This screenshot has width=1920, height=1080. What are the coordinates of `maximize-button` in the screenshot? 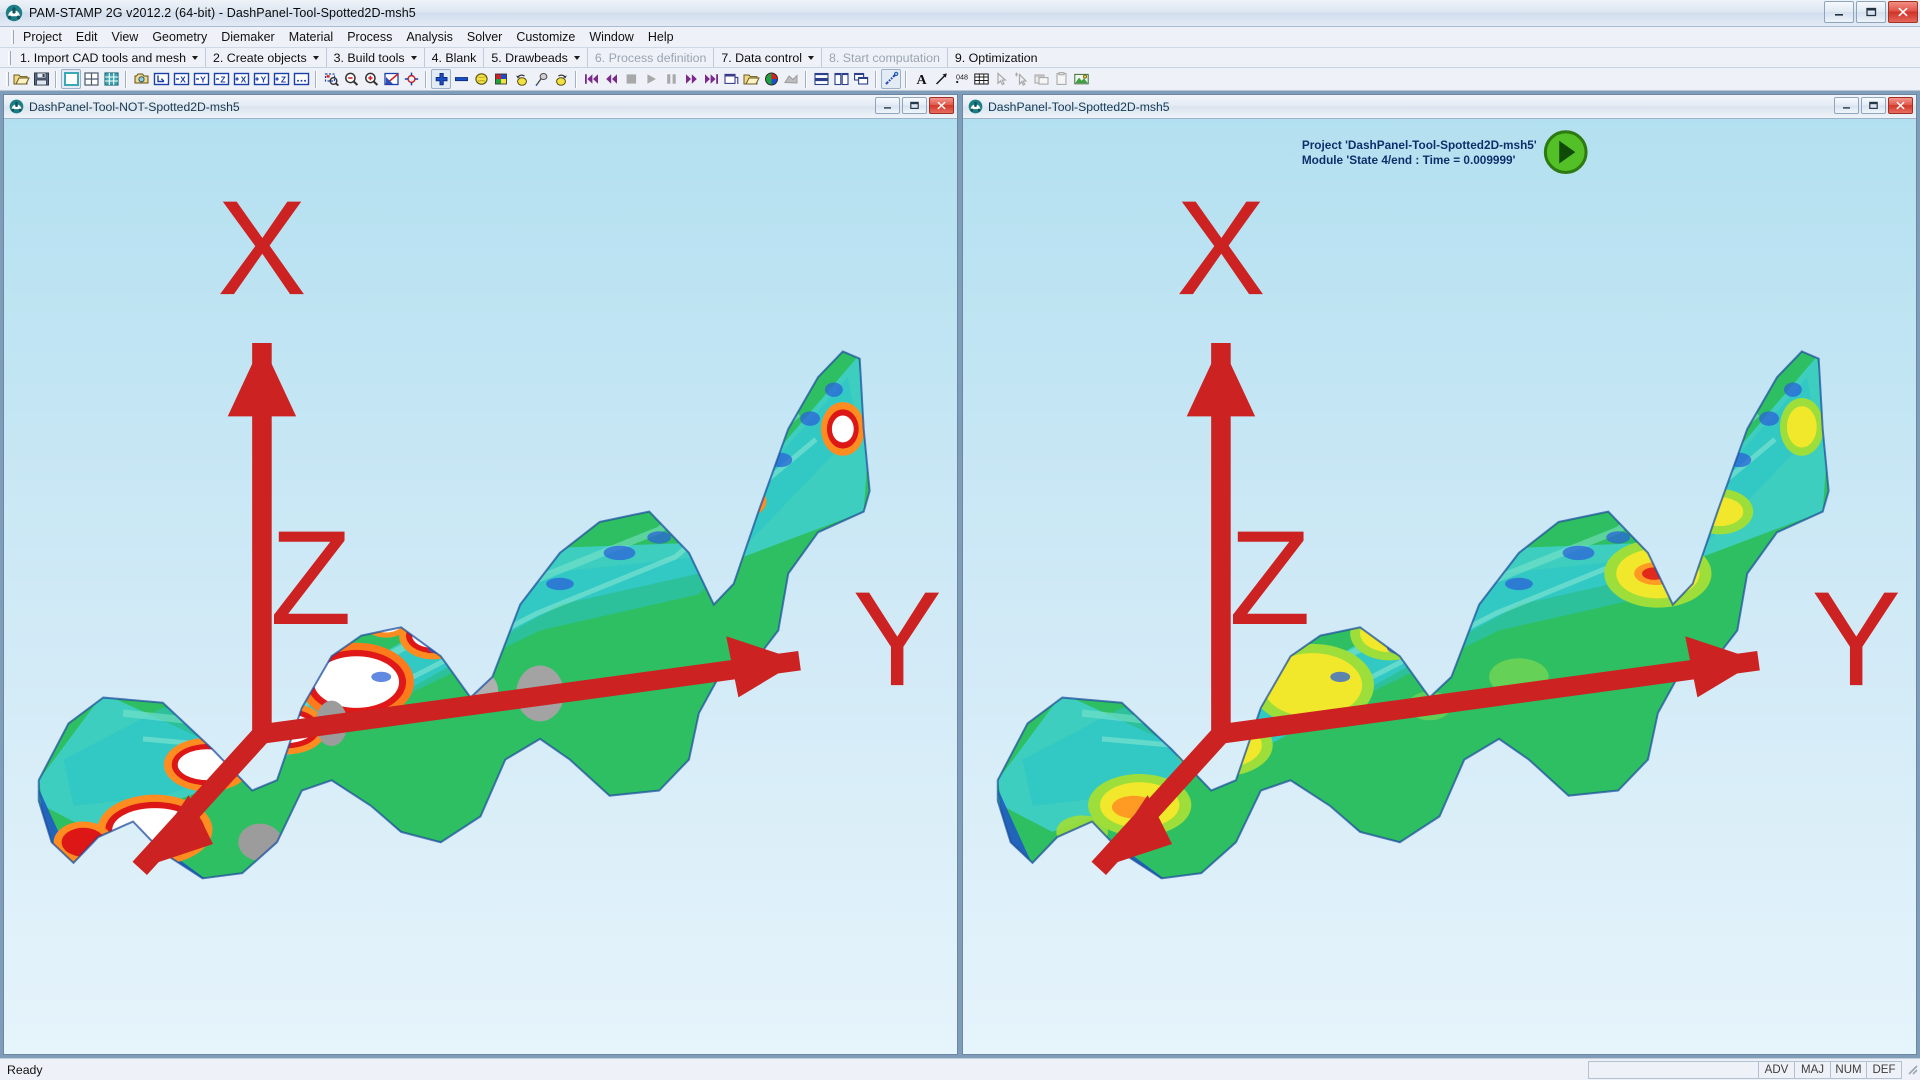 It's located at (1871, 12).